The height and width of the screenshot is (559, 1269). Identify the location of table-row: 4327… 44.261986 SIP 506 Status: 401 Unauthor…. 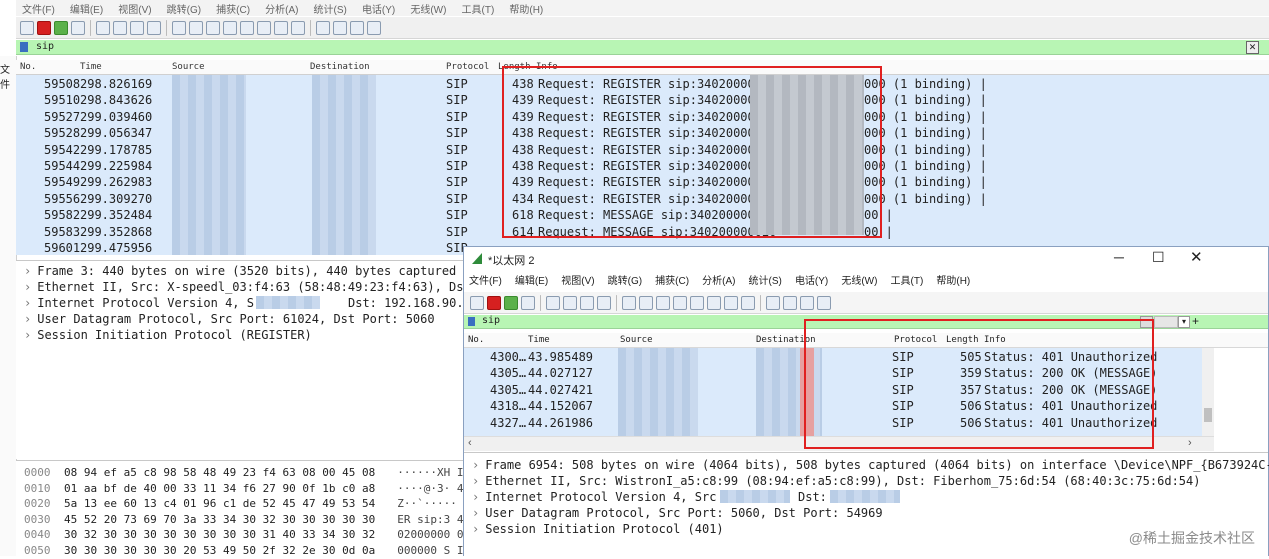
(833, 423).